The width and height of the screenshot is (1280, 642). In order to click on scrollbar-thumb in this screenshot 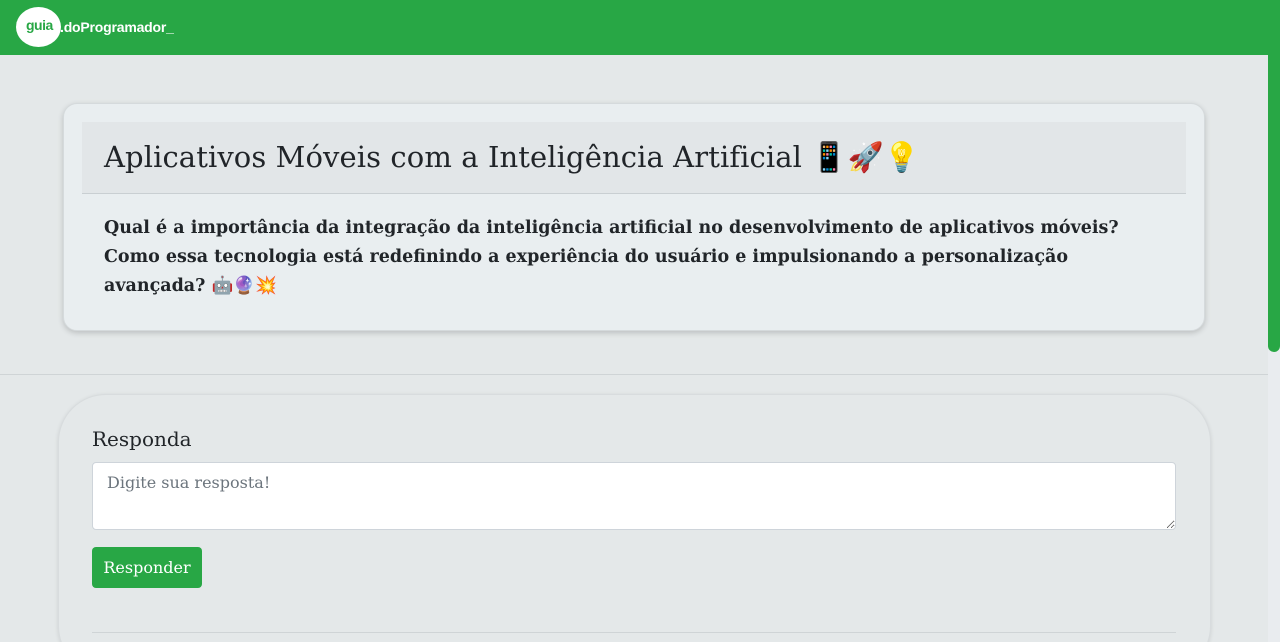, I will do `click(1274, 176)`.